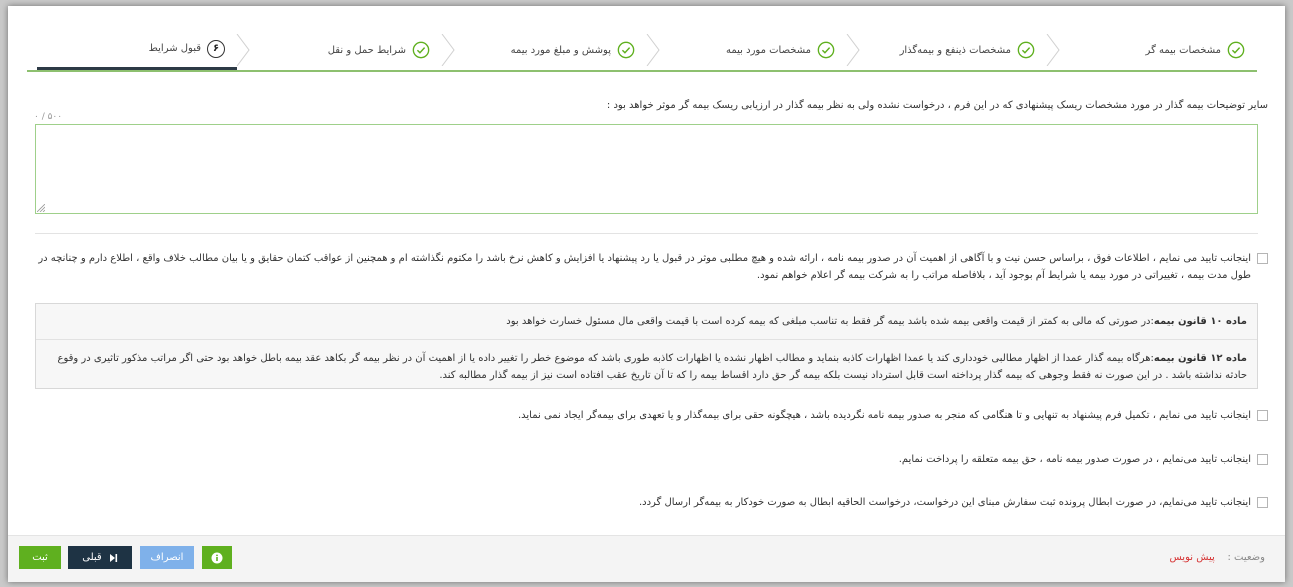 The height and width of the screenshot is (587, 1293). I want to click on resize-grip-icon, so click(41, 208).